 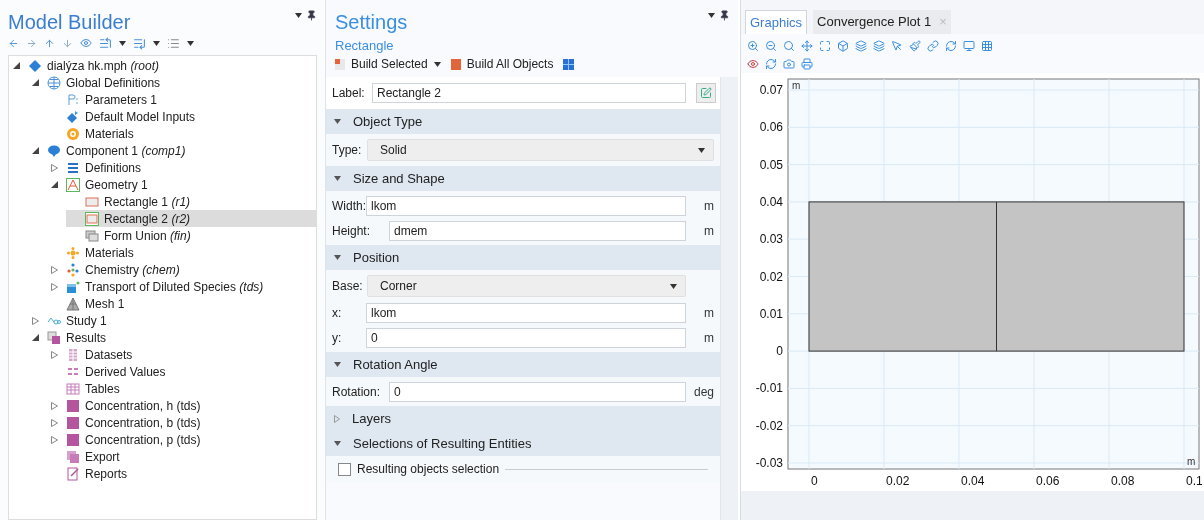 What do you see at coordinates (807, 46) in the screenshot?
I see `move-icon` at bounding box center [807, 46].